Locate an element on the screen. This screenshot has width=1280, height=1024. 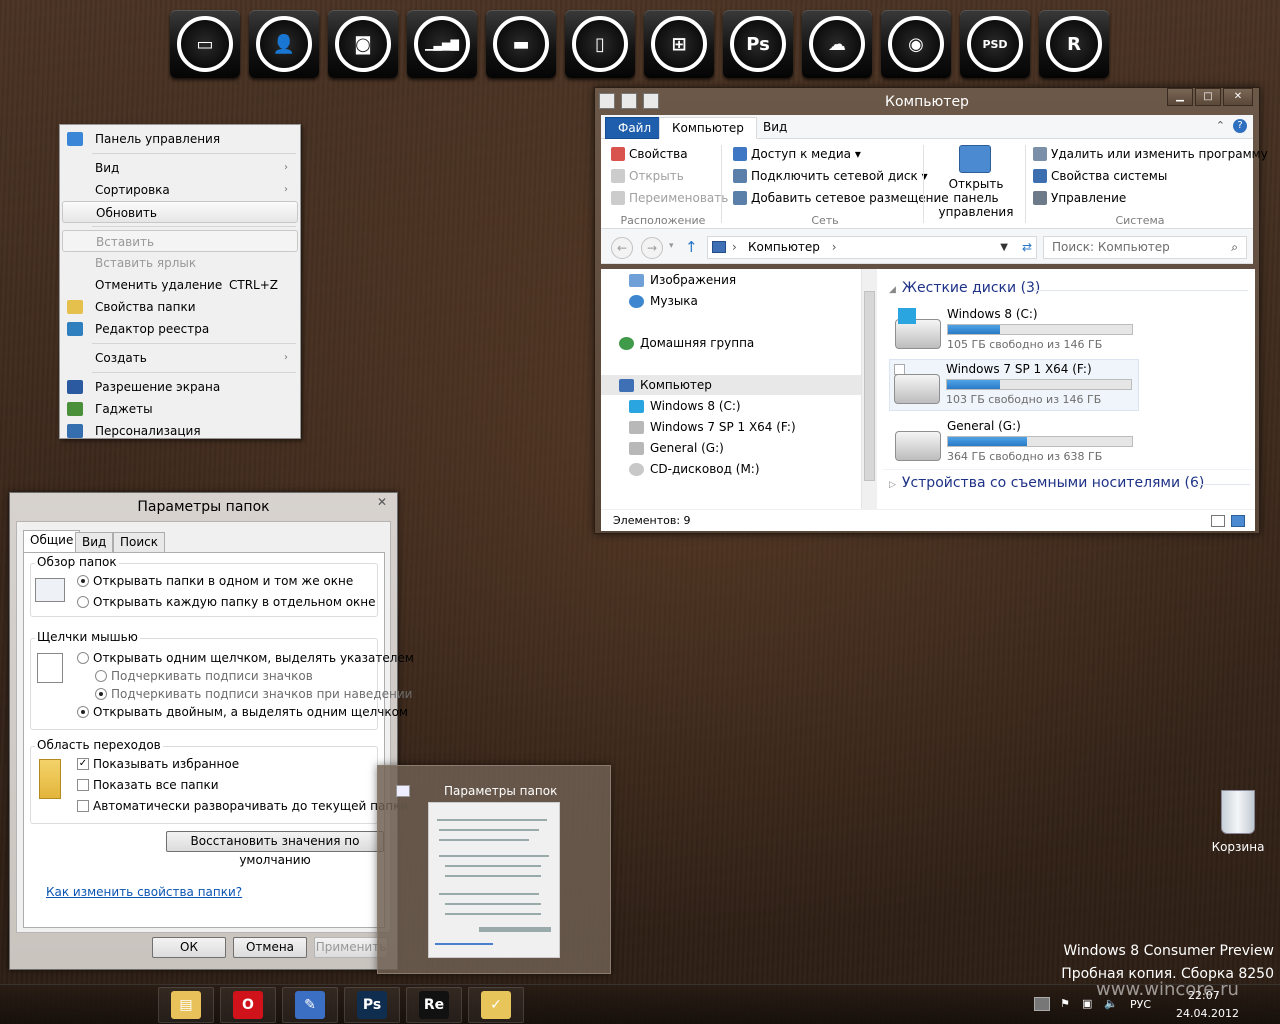
signal-bars-dock-button: ▁▃▅▇ is located at coordinates (442, 44).